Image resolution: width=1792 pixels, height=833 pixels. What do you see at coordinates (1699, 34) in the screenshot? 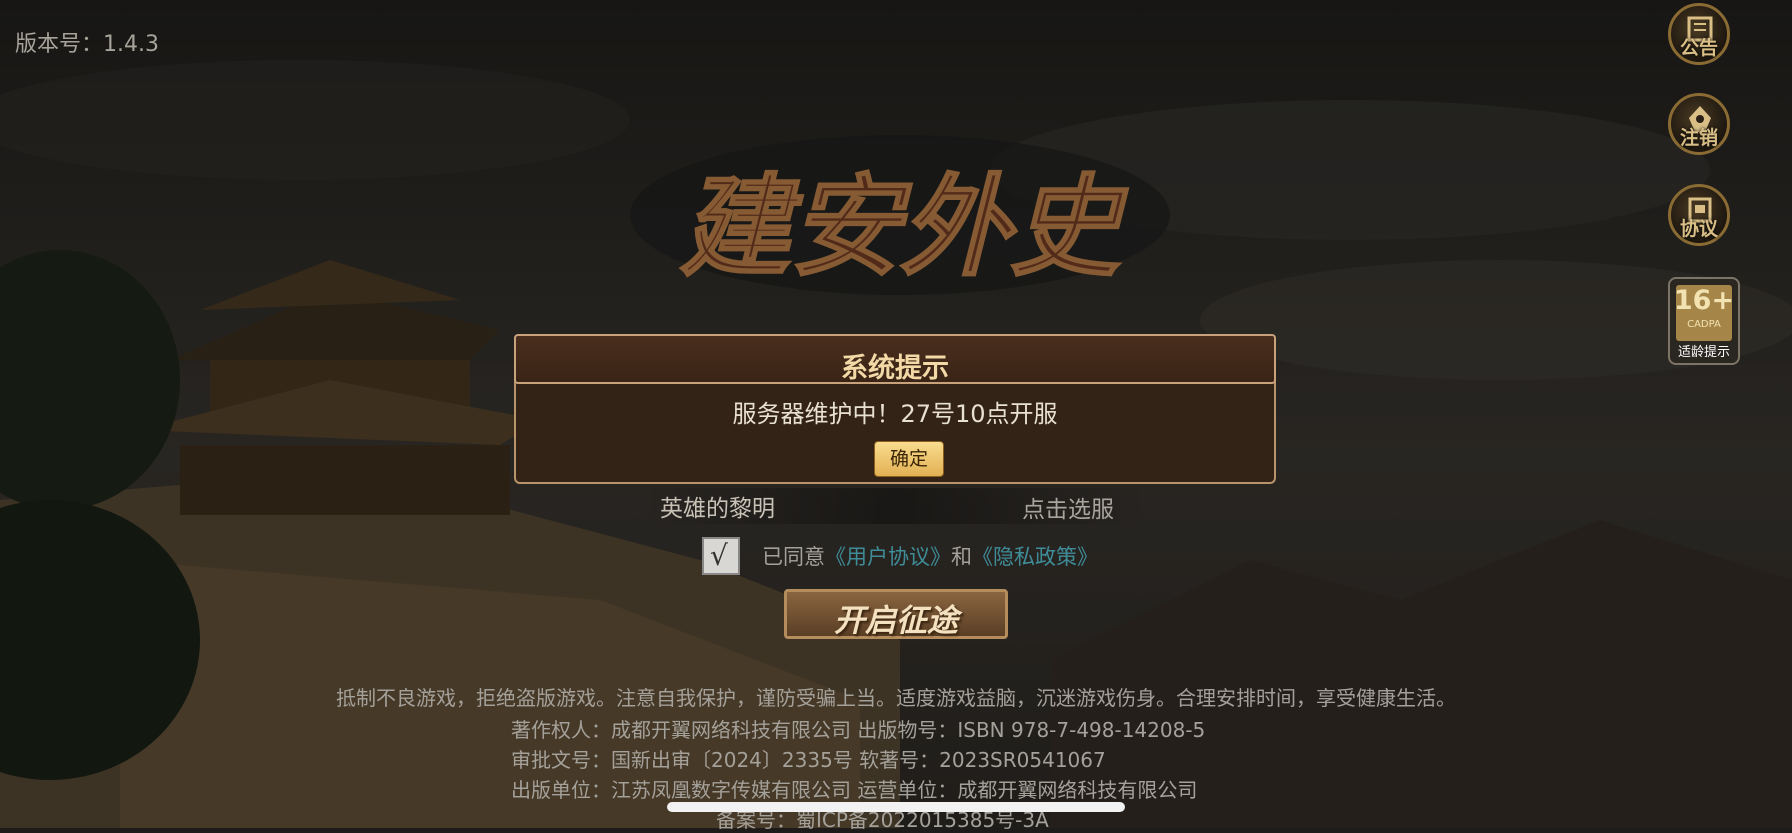
I see `notice-button: 公告` at bounding box center [1699, 34].